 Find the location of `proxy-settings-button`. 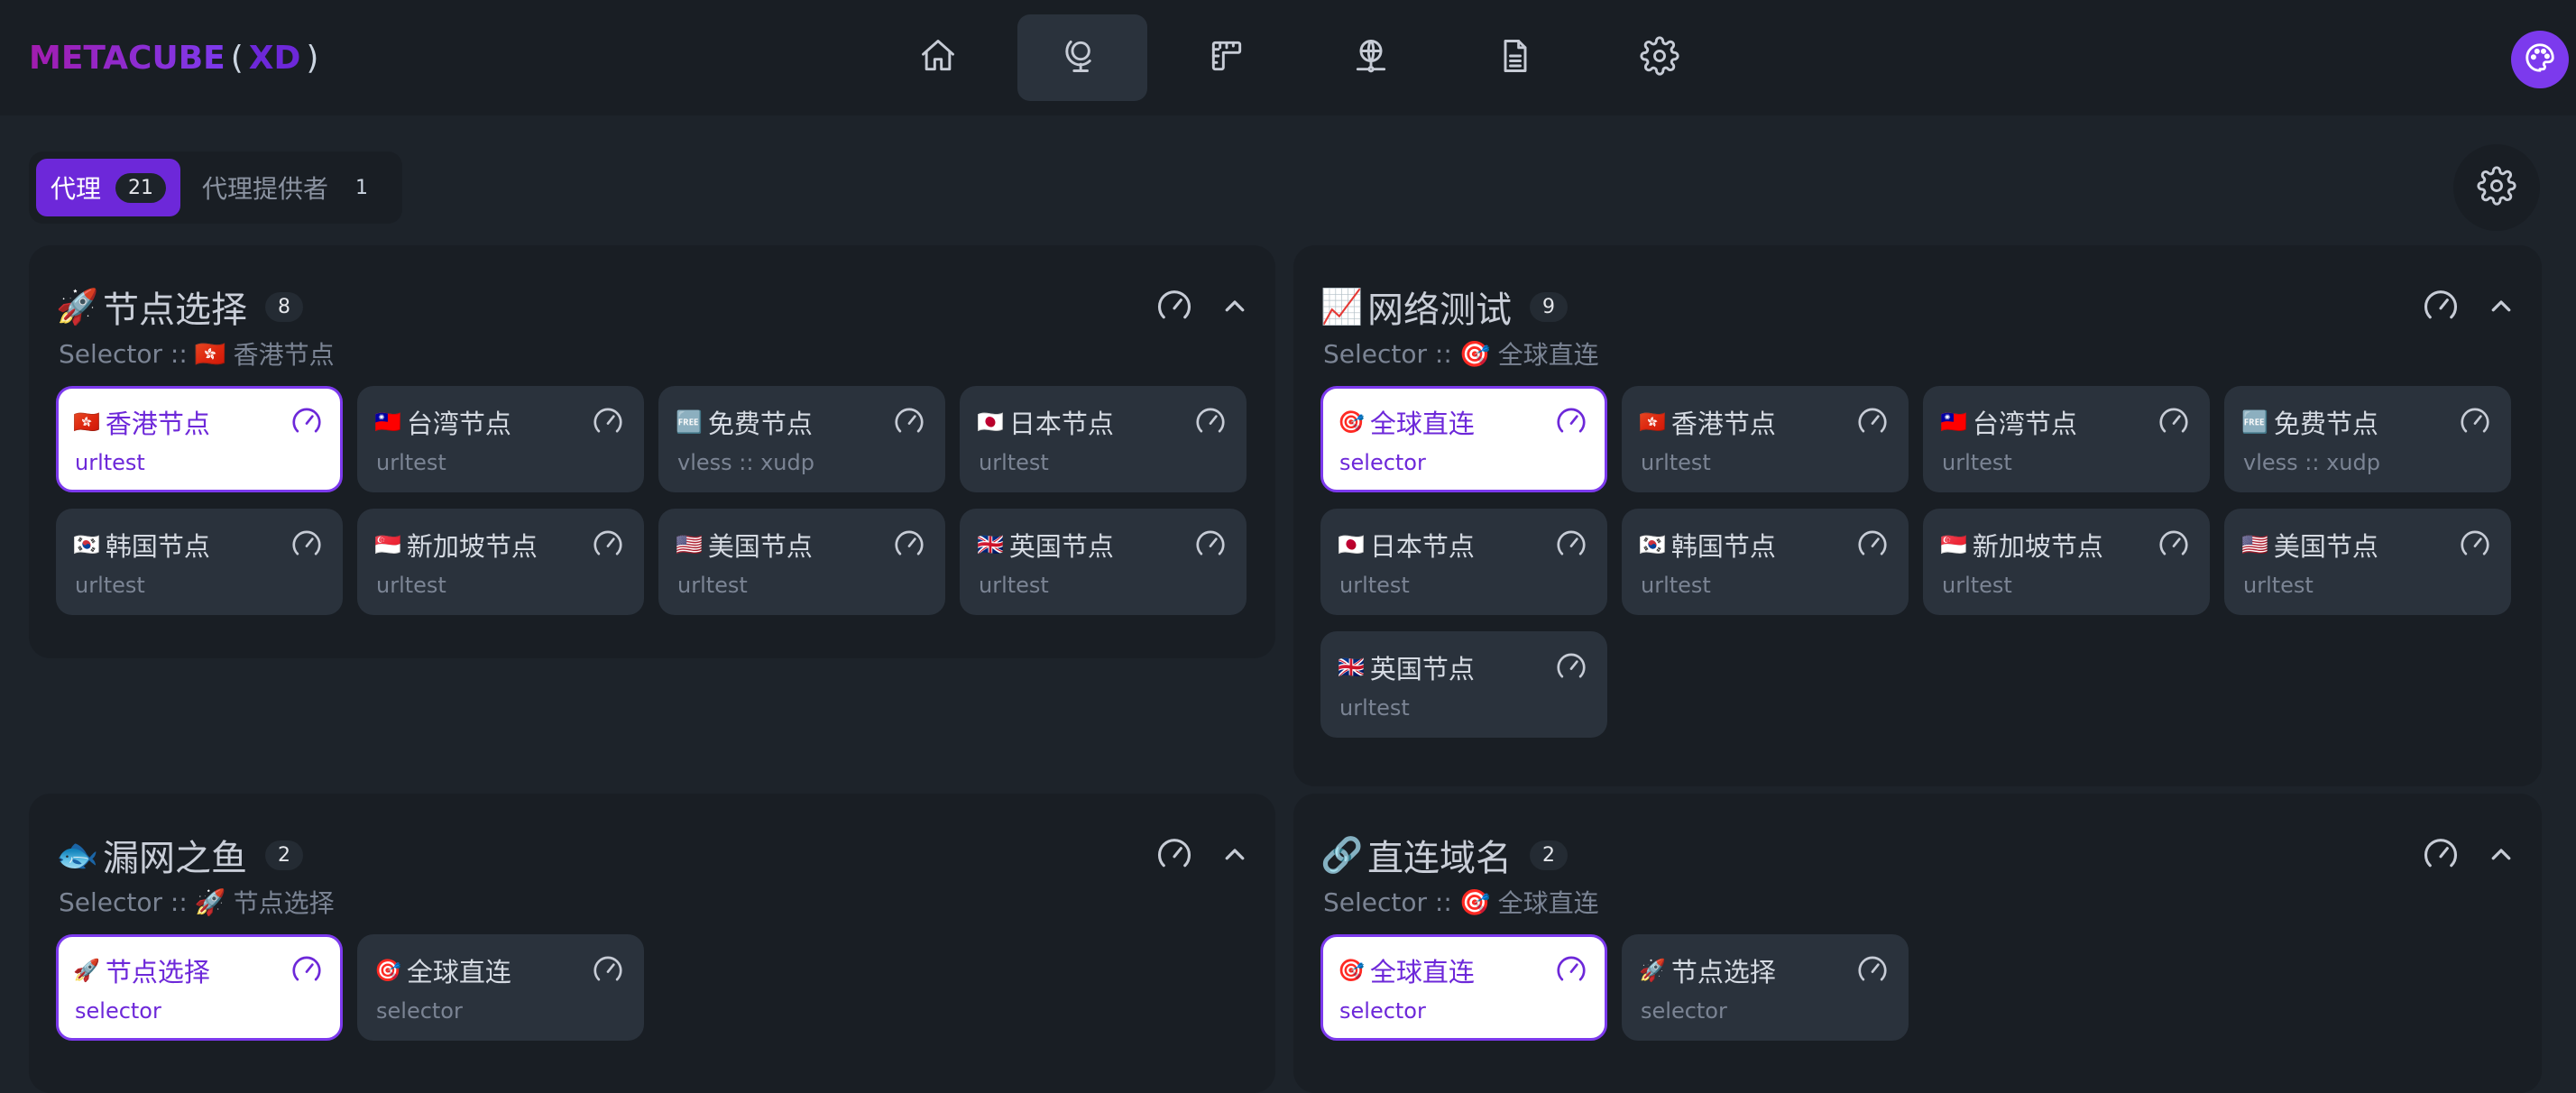

proxy-settings-button is located at coordinates (2496, 187).